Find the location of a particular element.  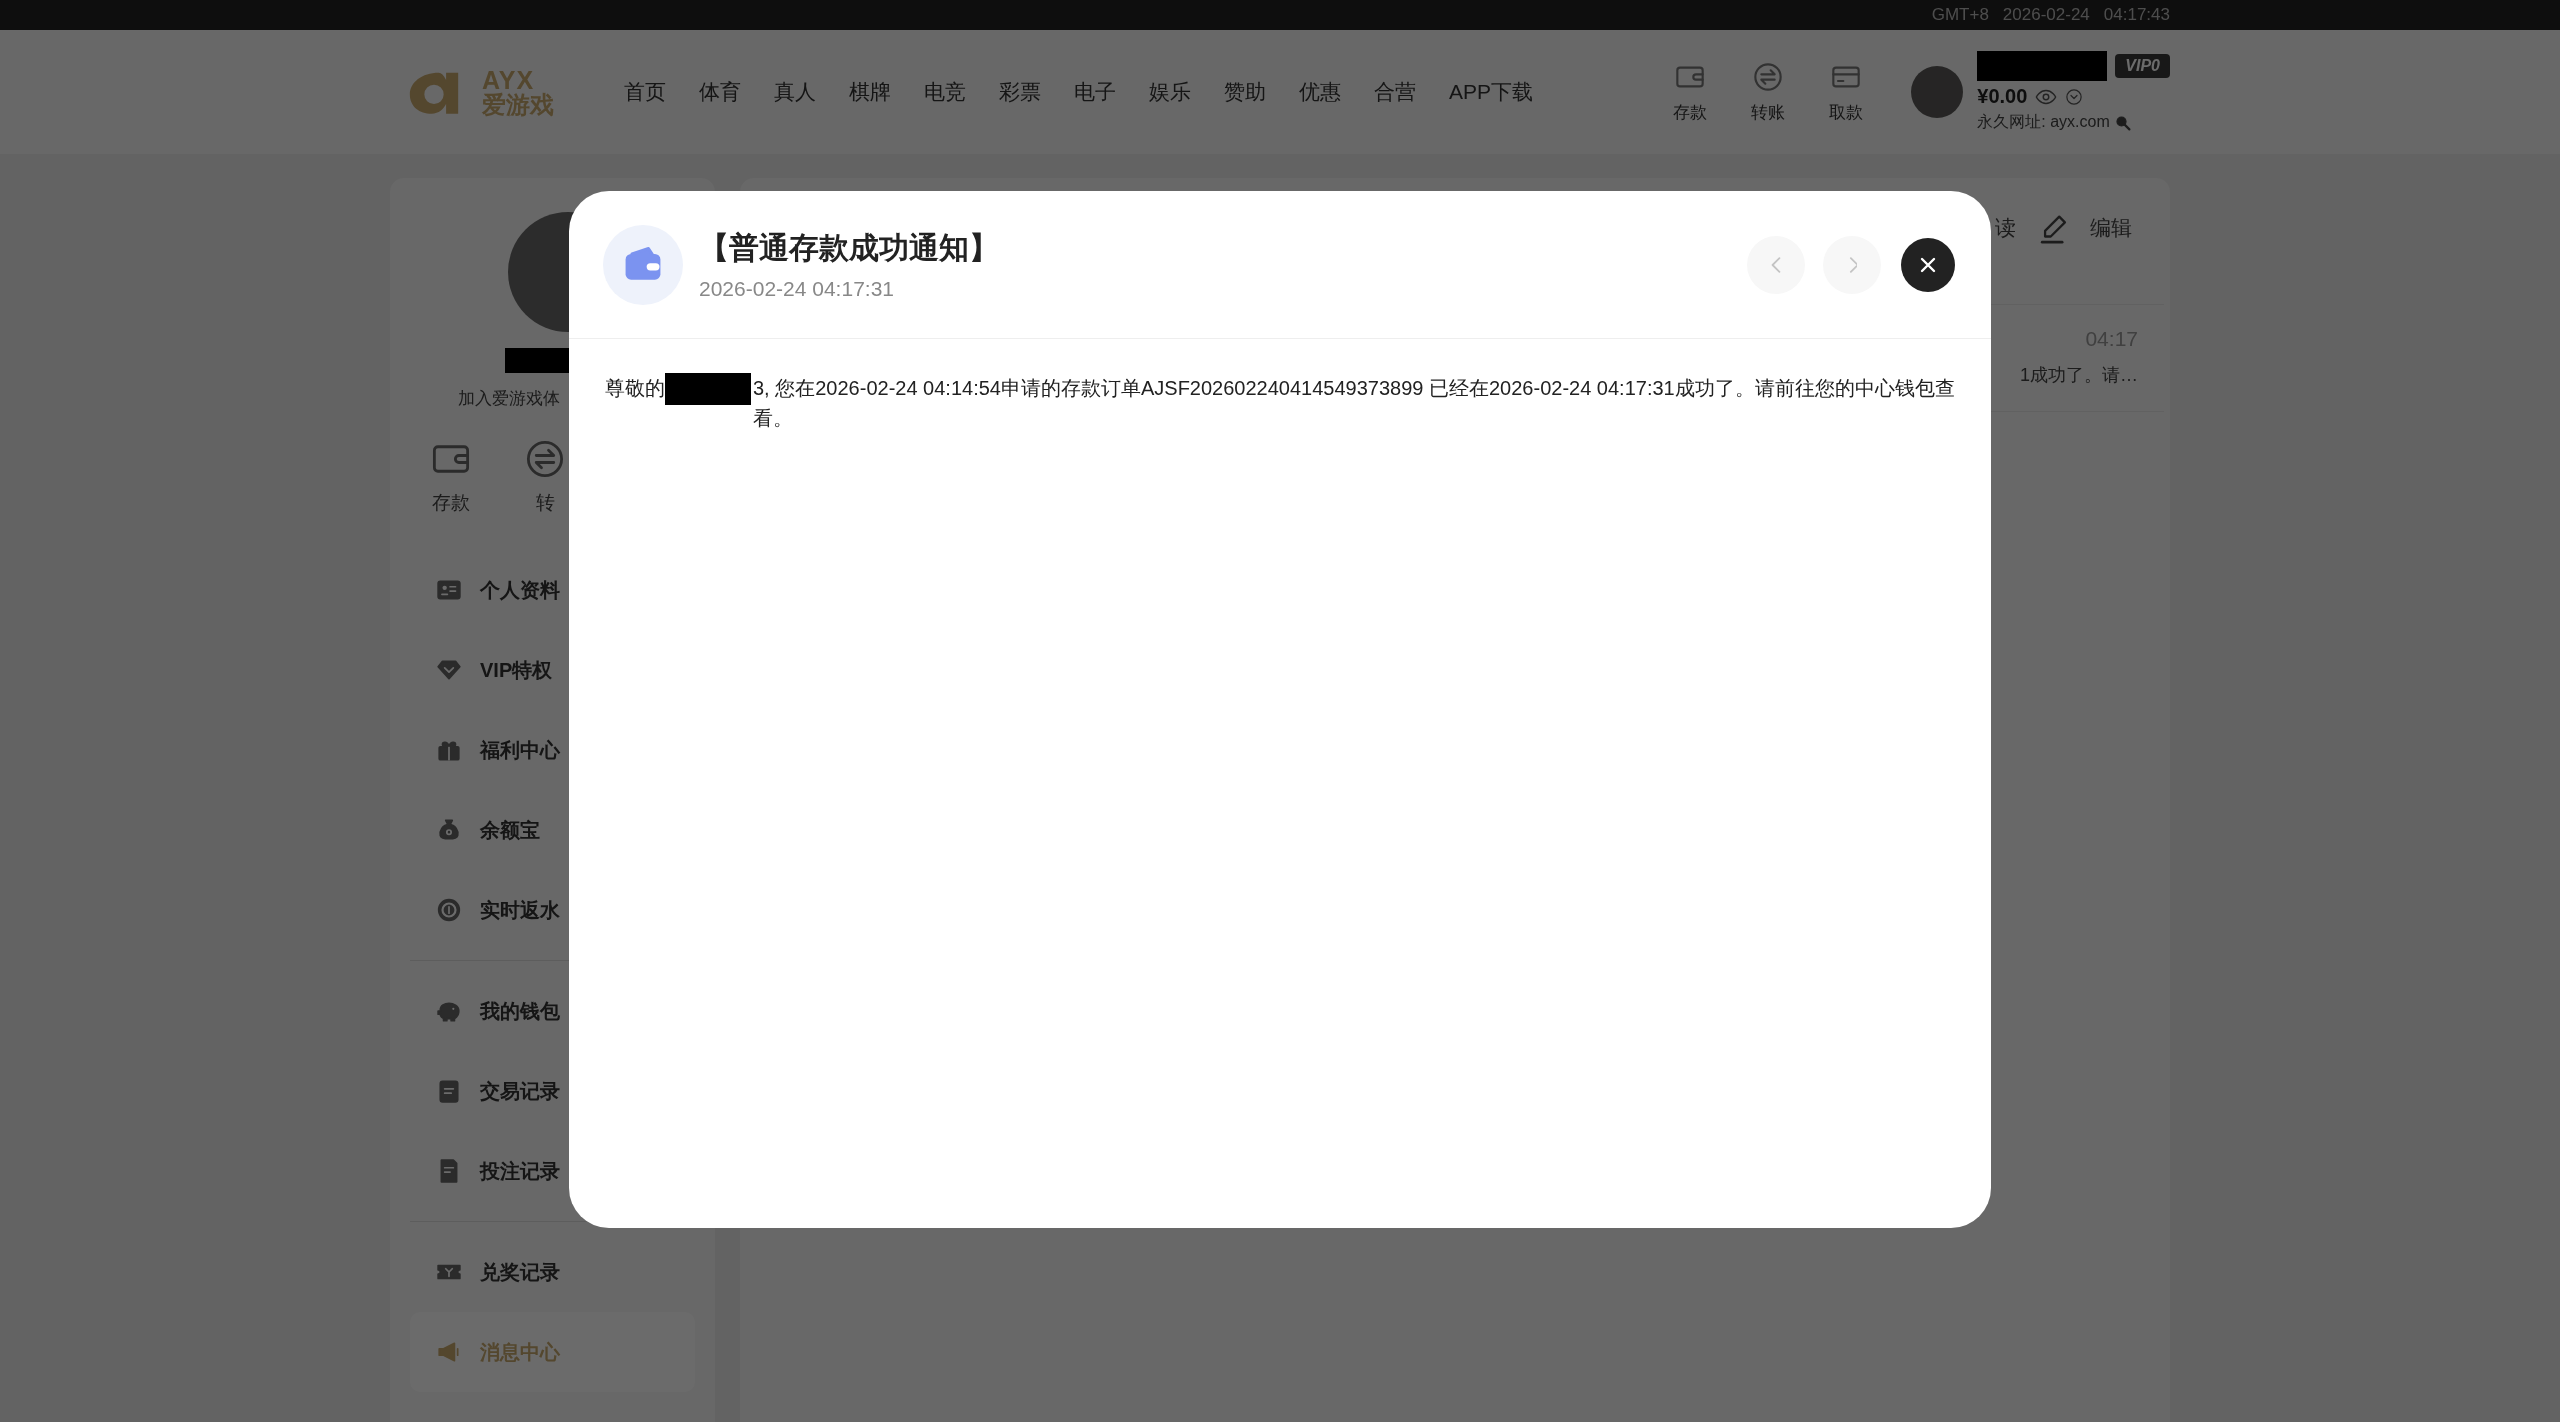

clipboard-icon is located at coordinates (449, 1091).